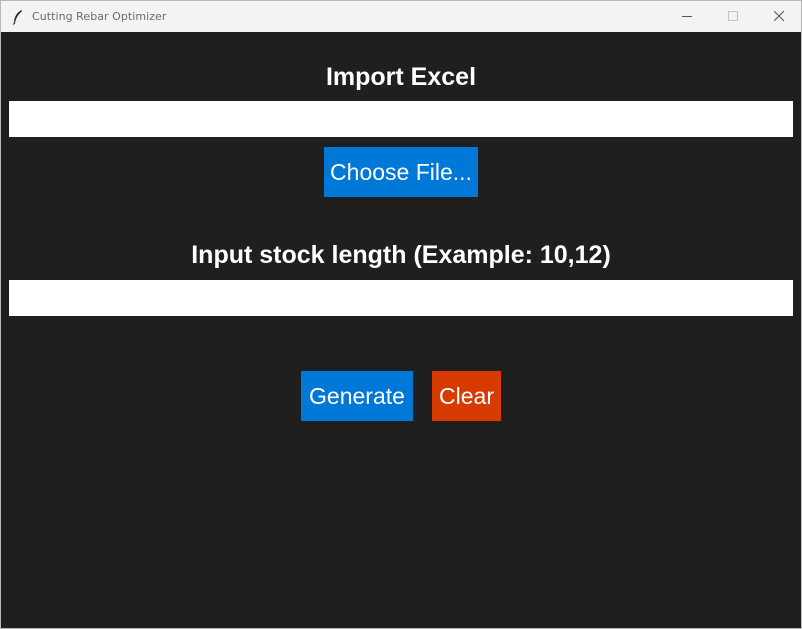 The width and height of the screenshot is (802, 629). I want to click on close-button, so click(778, 16).